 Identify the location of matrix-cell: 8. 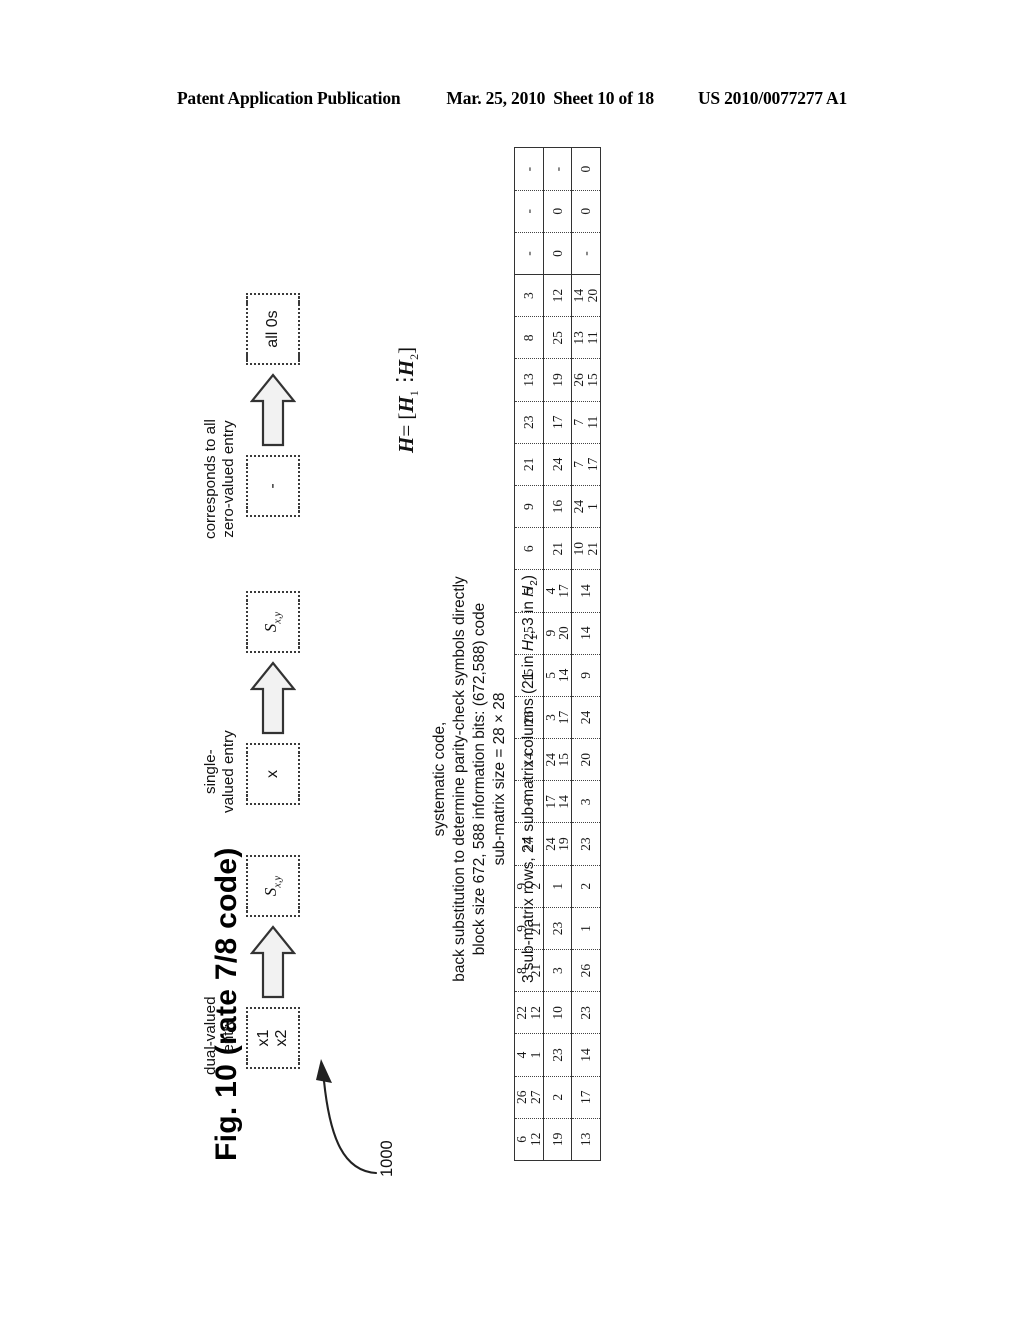
(529, 337).